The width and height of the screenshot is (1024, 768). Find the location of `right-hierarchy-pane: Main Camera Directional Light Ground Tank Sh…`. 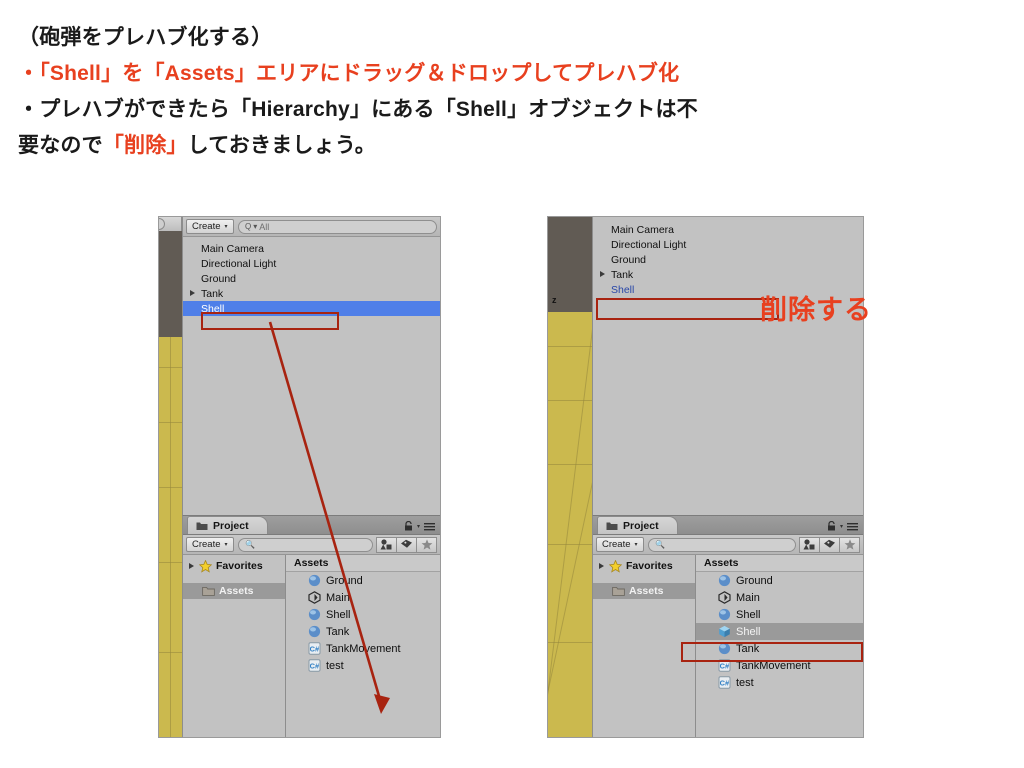

right-hierarchy-pane: Main Camera Directional Light Ground Tank Sh… is located at coordinates (727, 366).